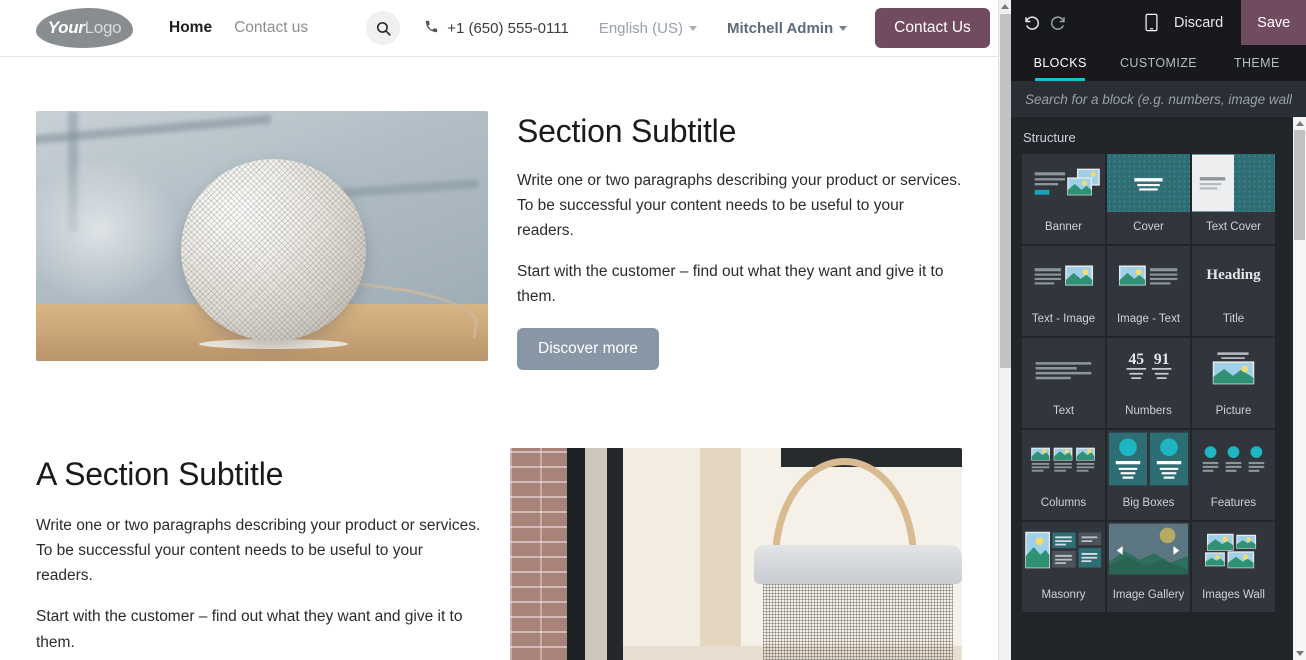 Image resolution: width=1306 pixels, height=660 pixels. I want to click on user-menu: Mitchell Admin, so click(787, 28).